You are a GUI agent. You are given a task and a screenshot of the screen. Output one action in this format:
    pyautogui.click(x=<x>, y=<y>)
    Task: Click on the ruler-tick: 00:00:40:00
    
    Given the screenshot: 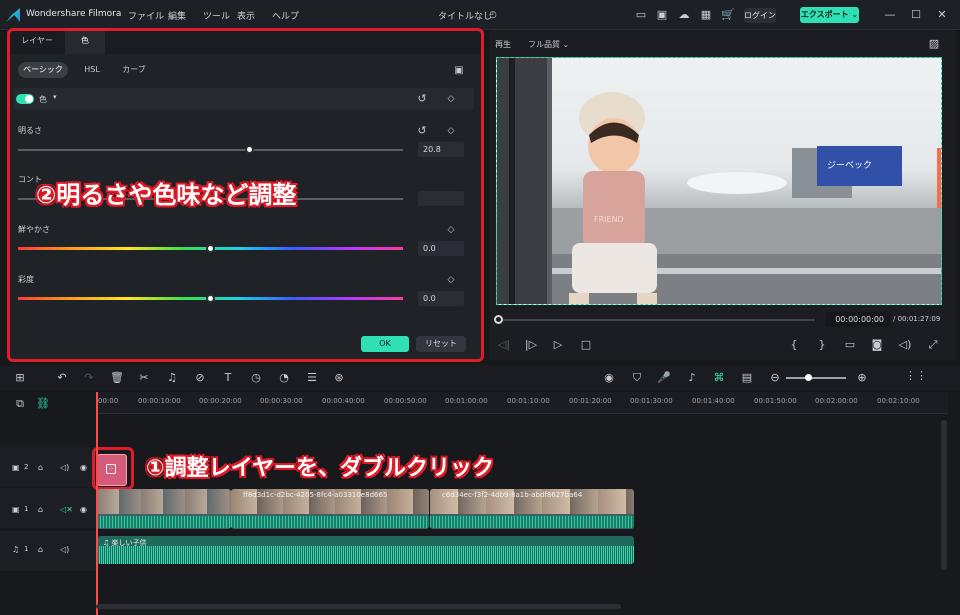 What is the action you would take?
    pyautogui.click(x=343, y=401)
    